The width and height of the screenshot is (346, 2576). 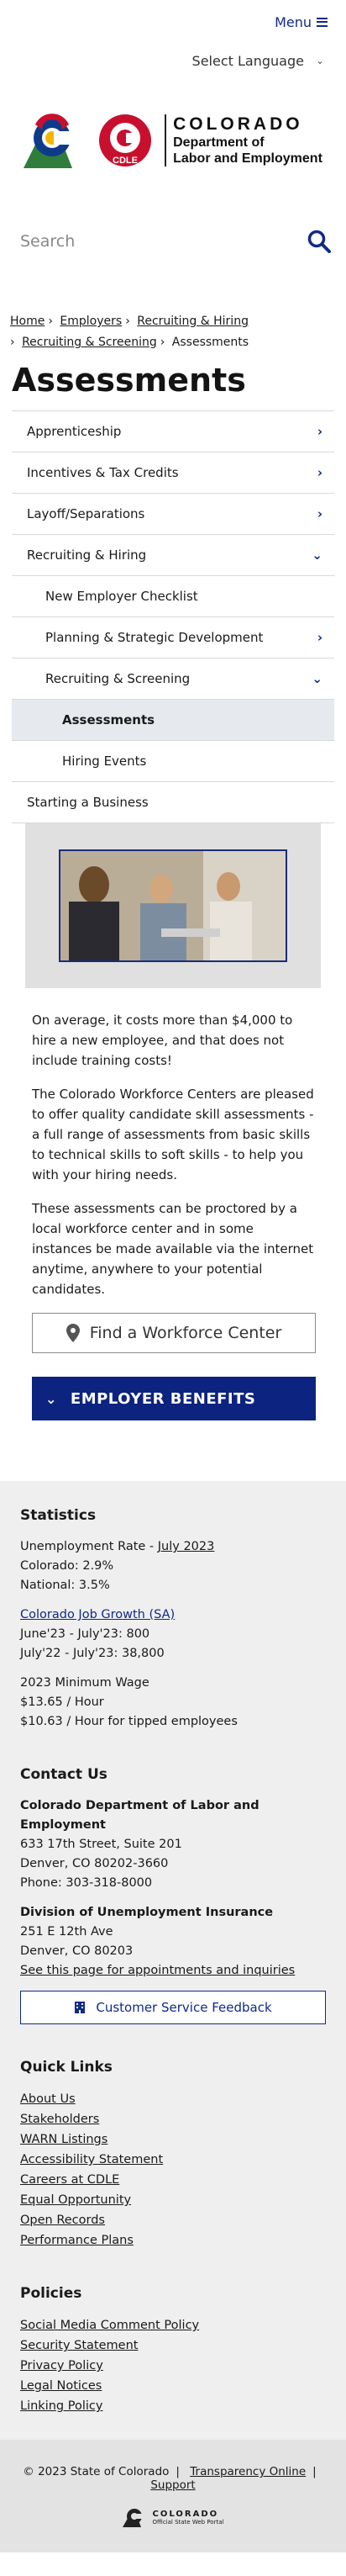 I want to click on nav-label: Layoff/Separations, so click(x=86, y=513).